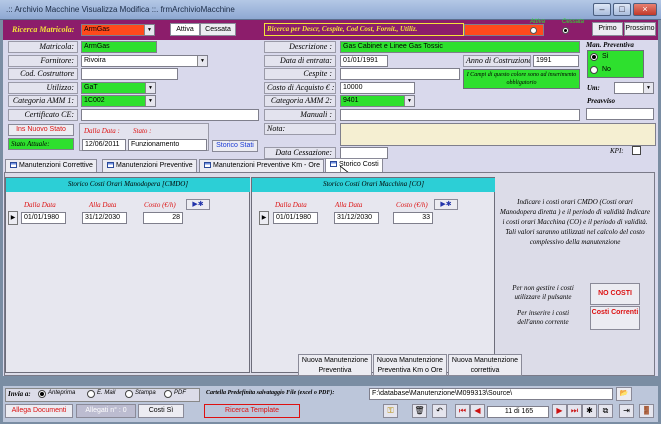 The width and height of the screenshot is (661, 424). I want to click on descrizione-field: Gas Cabinet e Linee Gas Tossic, so click(460, 47).